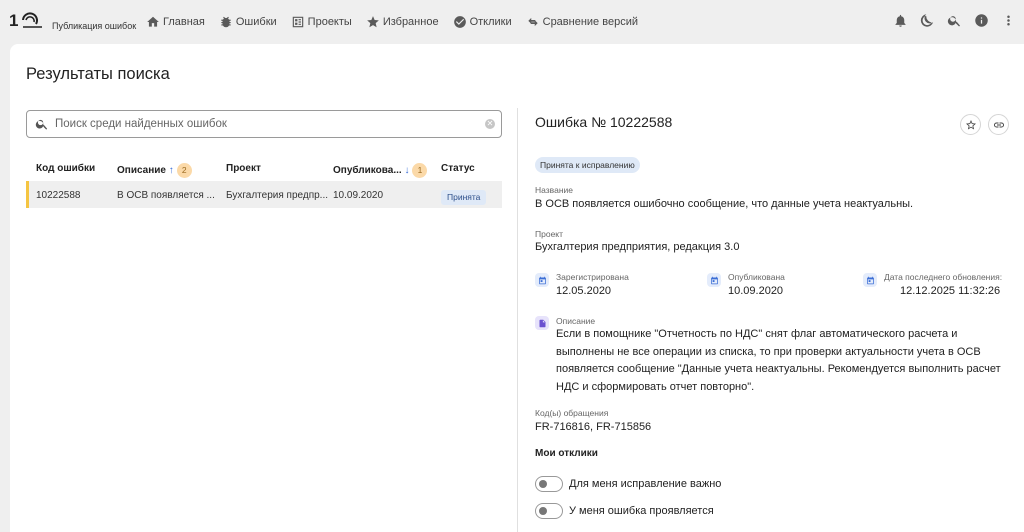 The width and height of the screenshot is (1024, 532). What do you see at coordinates (13, 20) in the screenshot?
I see `svg-text: 1` at bounding box center [13, 20].